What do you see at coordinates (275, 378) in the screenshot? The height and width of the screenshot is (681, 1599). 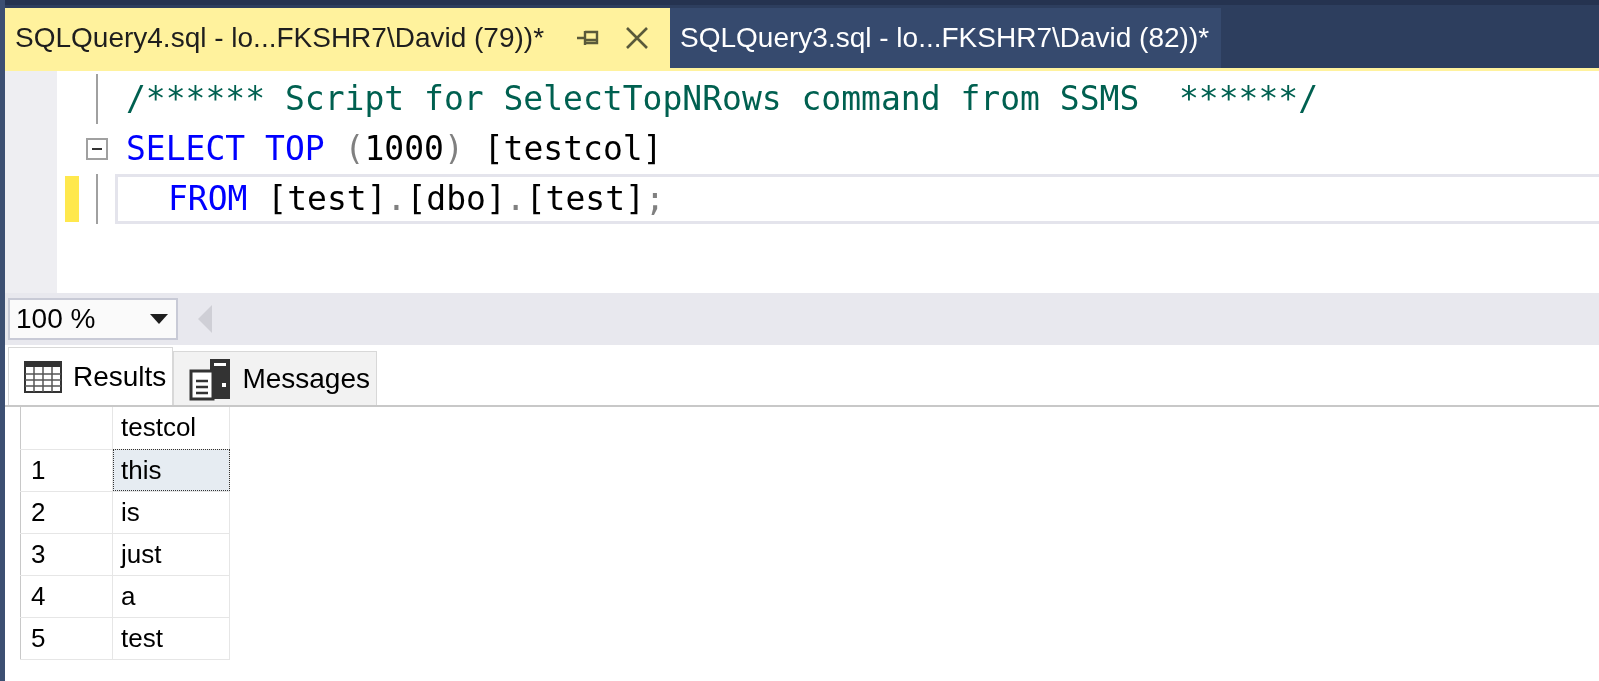 I see `results-tab: Messages` at bounding box center [275, 378].